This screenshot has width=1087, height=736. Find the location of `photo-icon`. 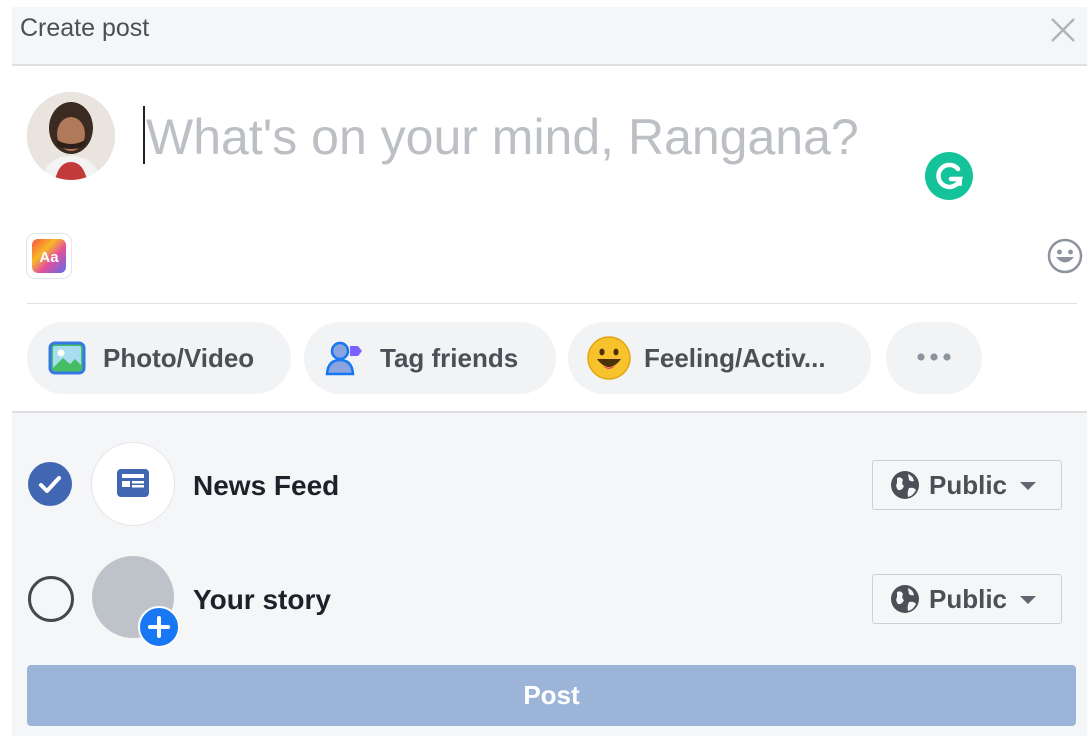

photo-icon is located at coordinates (67, 358).